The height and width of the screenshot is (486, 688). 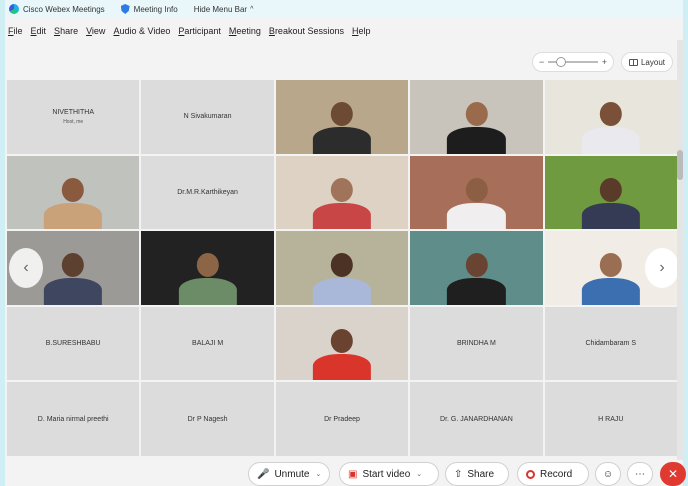 I want to click on participant-name: H RAJU, so click(x=611, y=419).